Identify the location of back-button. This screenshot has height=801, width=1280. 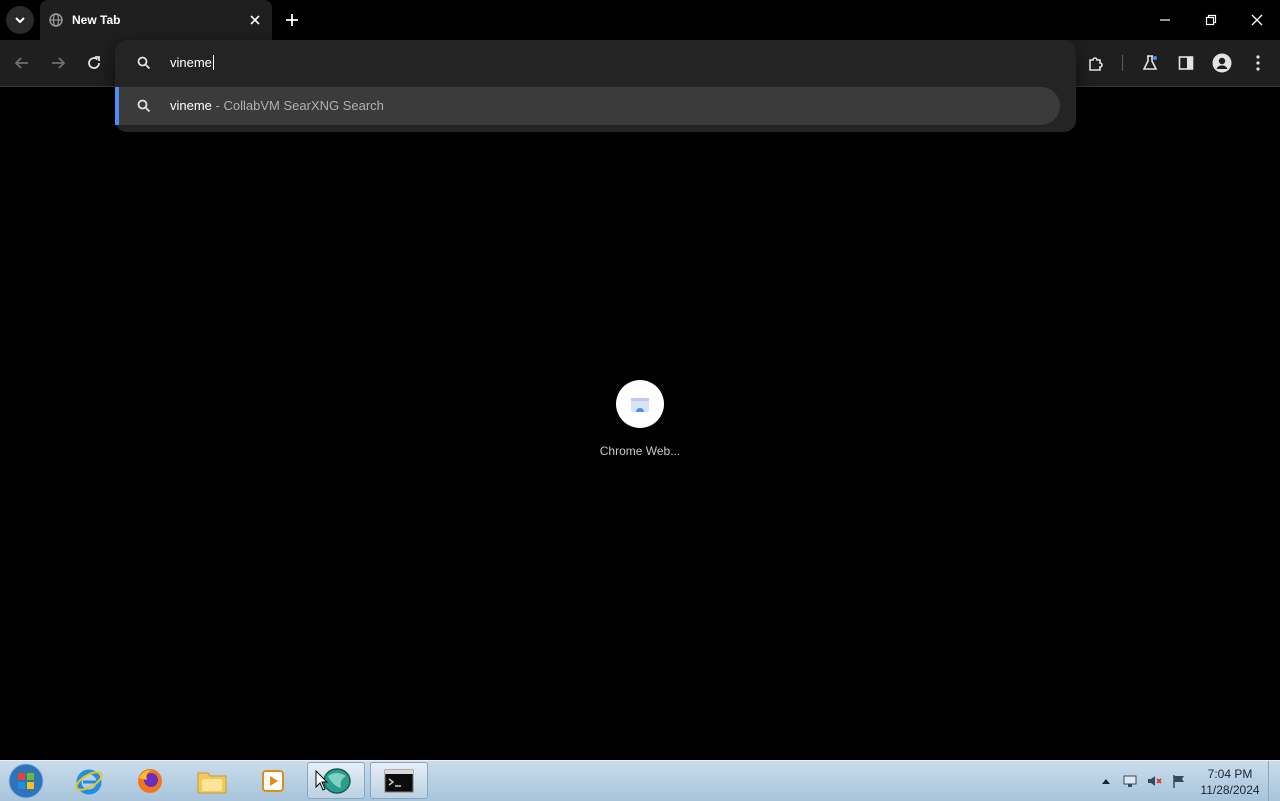
(22, 63).